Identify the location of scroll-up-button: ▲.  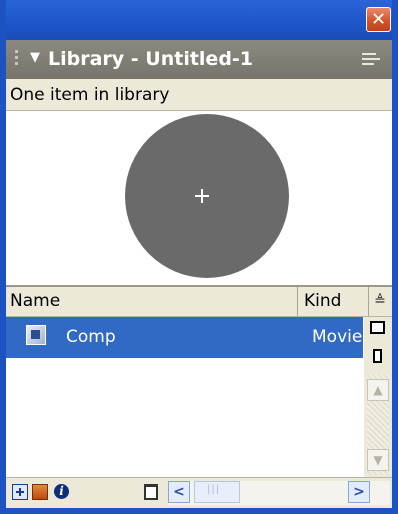
(378, 390).